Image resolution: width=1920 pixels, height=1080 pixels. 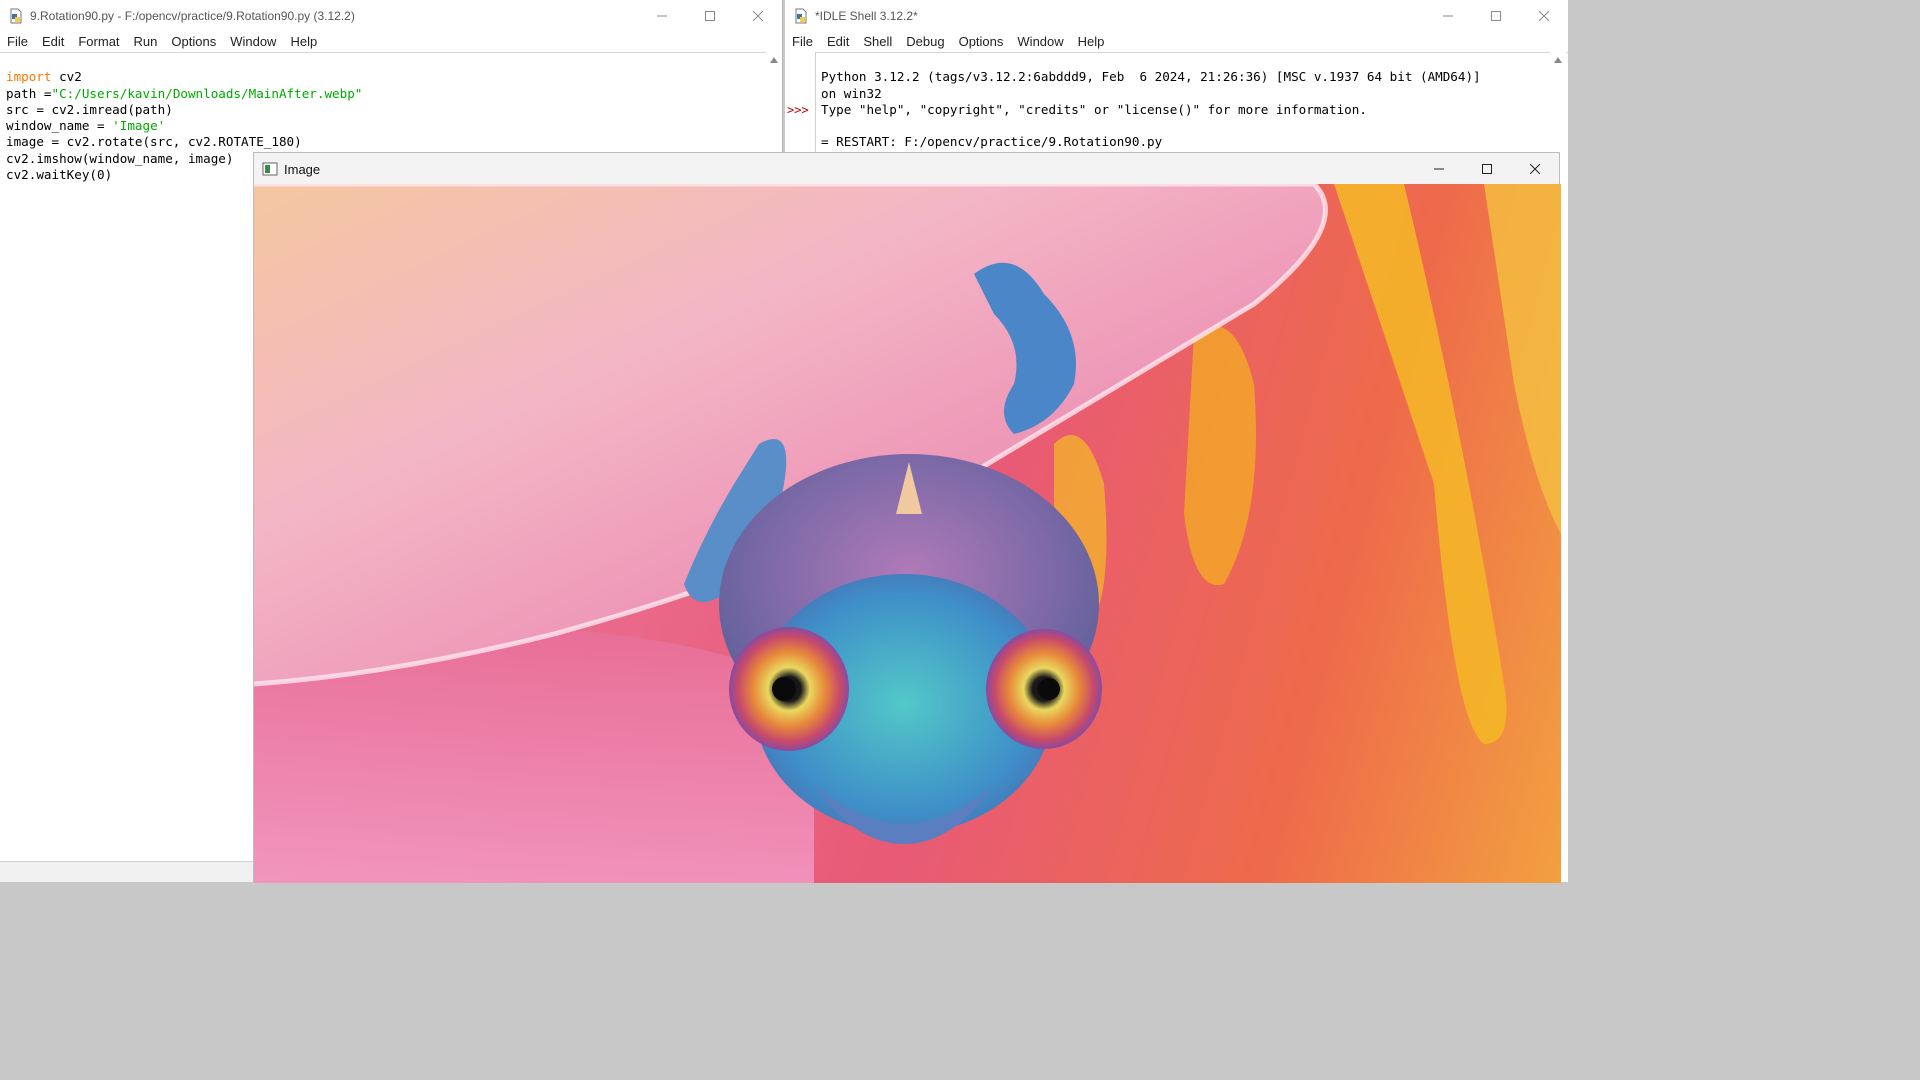 What do you see at coordinates (53, 42) in the screenshot?
I see `editor-menu-edit: Edit` at bounding box center [53, 42].